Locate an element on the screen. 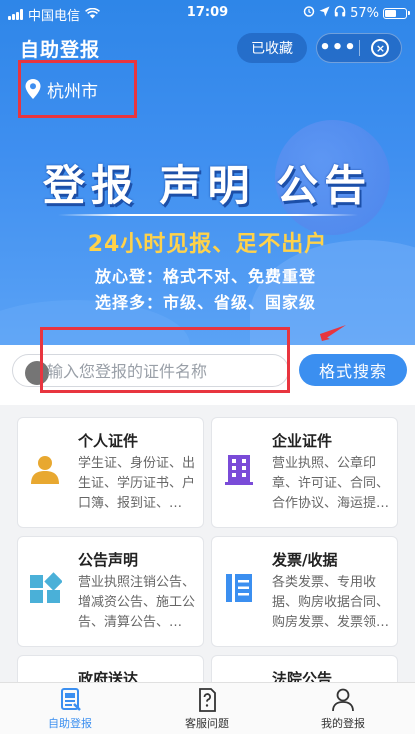  battery-percent: 57% is located at coordinates (364, 13).